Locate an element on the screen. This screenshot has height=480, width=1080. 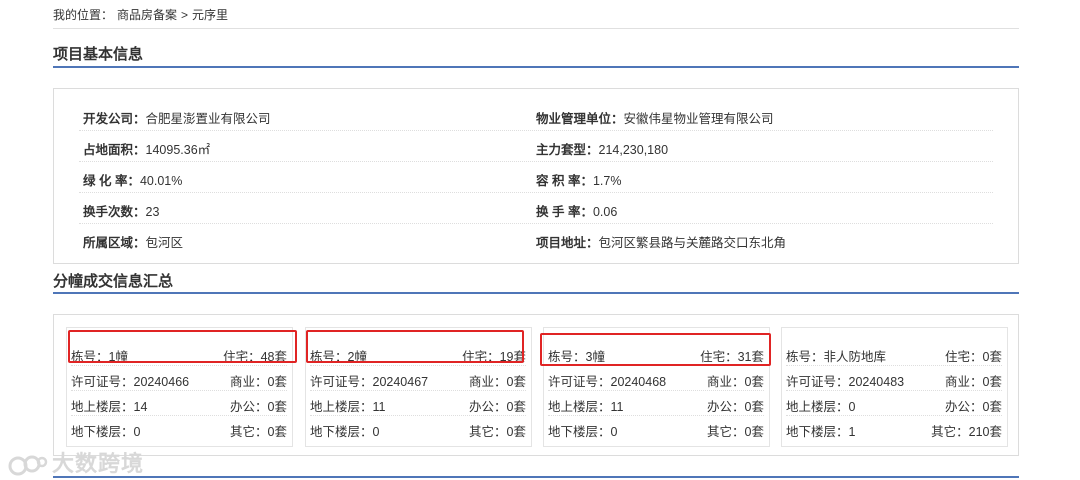
residential-count: 住宅：48套 is located at coordinates (255, 357).